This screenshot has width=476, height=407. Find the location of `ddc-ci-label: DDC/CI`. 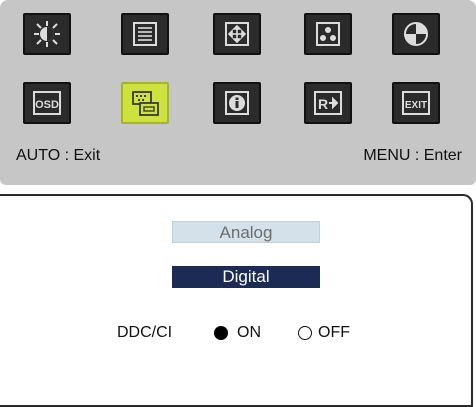

ddc-ci-label: DDC/CI is located at coordinates (145, 332).